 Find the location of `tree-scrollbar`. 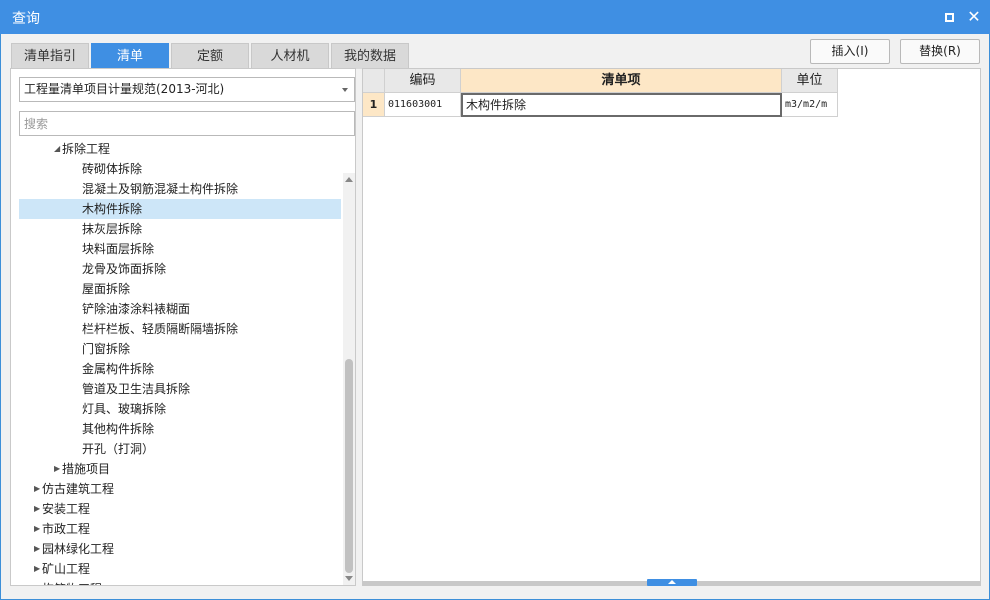

tree-scrollbar is located at coordinates (349, 379).